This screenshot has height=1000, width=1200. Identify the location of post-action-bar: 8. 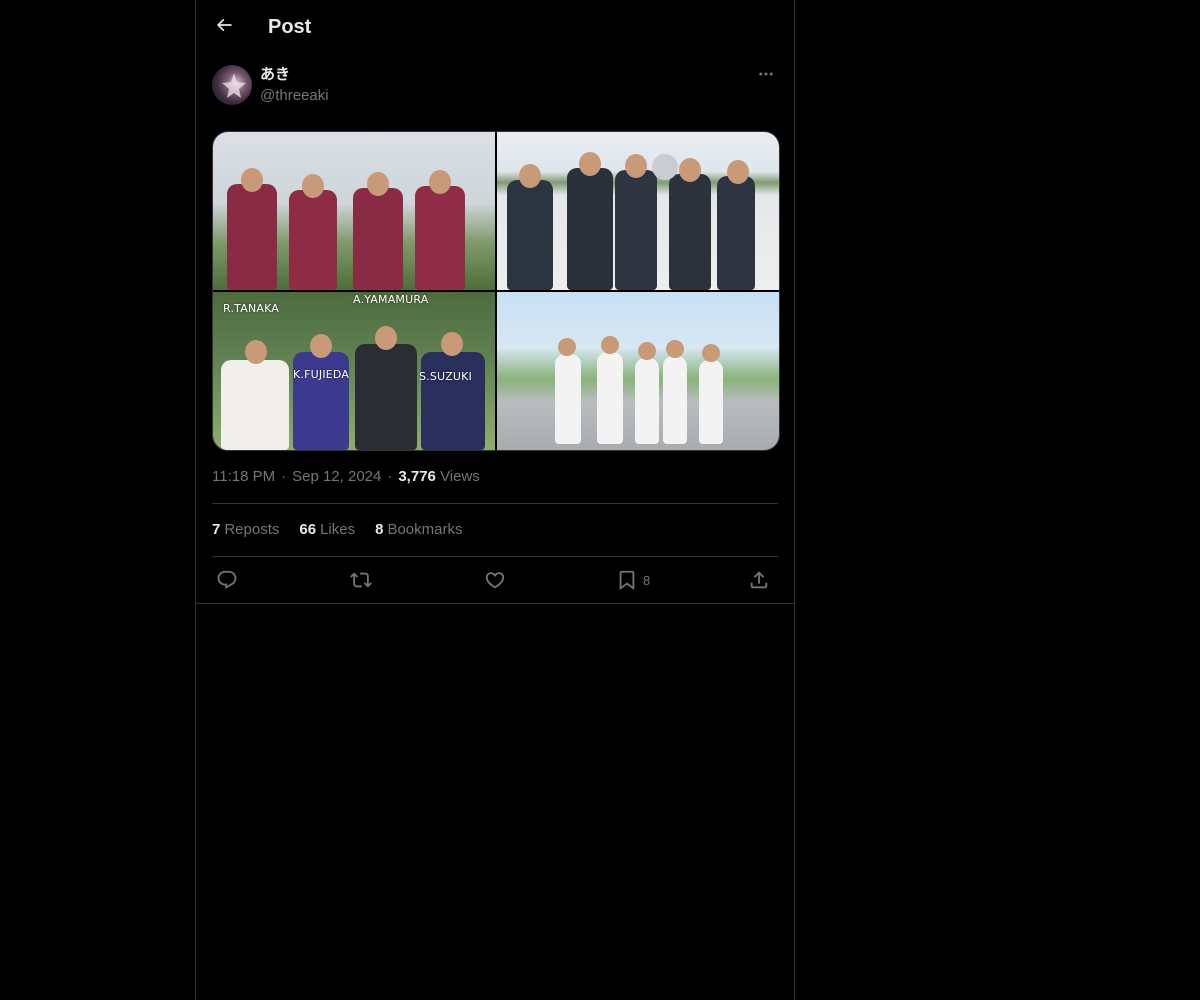
(495, 581).